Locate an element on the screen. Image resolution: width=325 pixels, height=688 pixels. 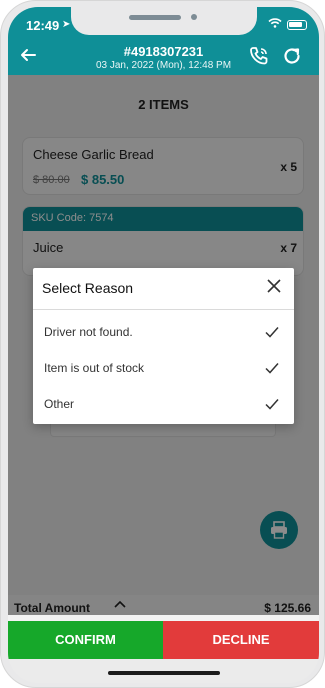
confirm-button: CONFIRM is located at coordinates (85, 640).